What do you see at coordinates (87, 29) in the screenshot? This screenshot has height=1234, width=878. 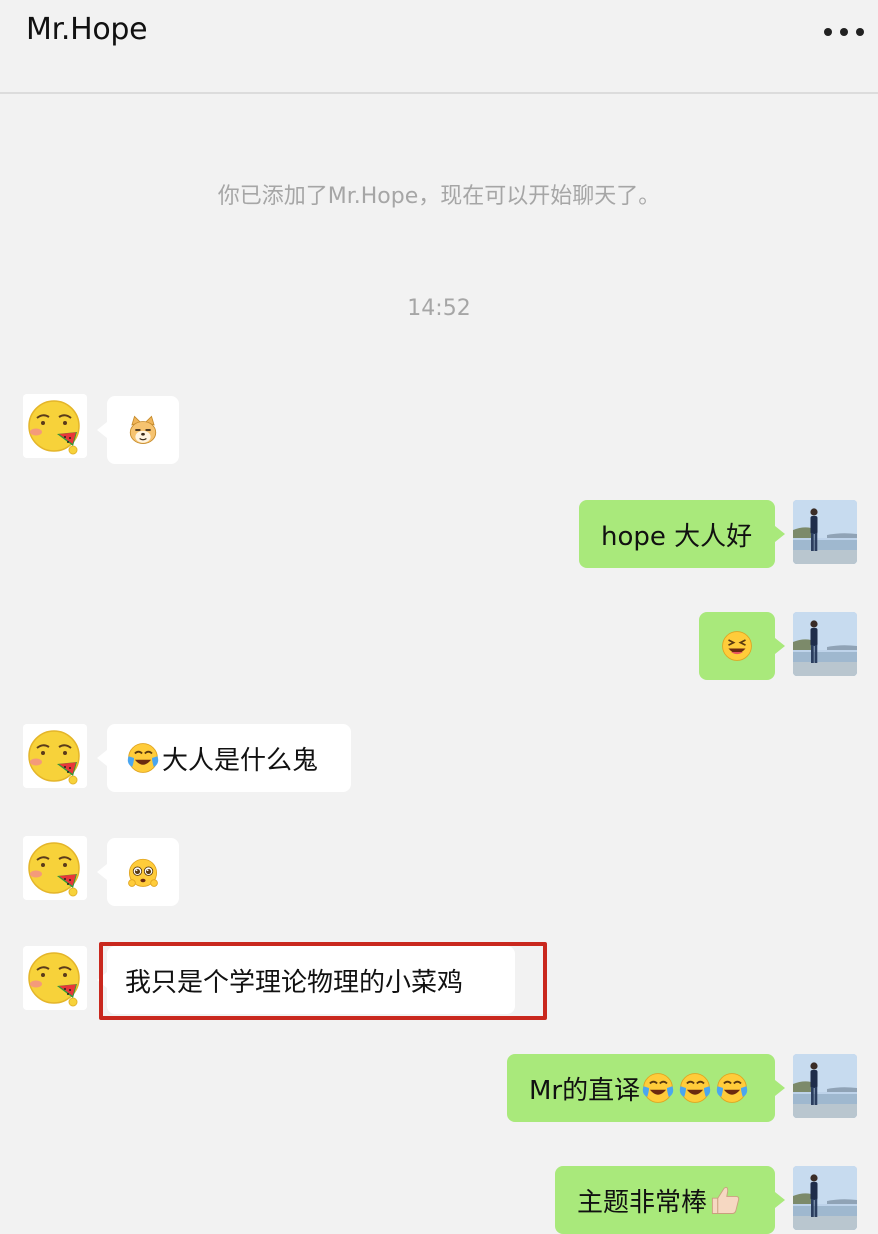 I see `chat-title: Mr.Hope` at bounding box center [87, 29].